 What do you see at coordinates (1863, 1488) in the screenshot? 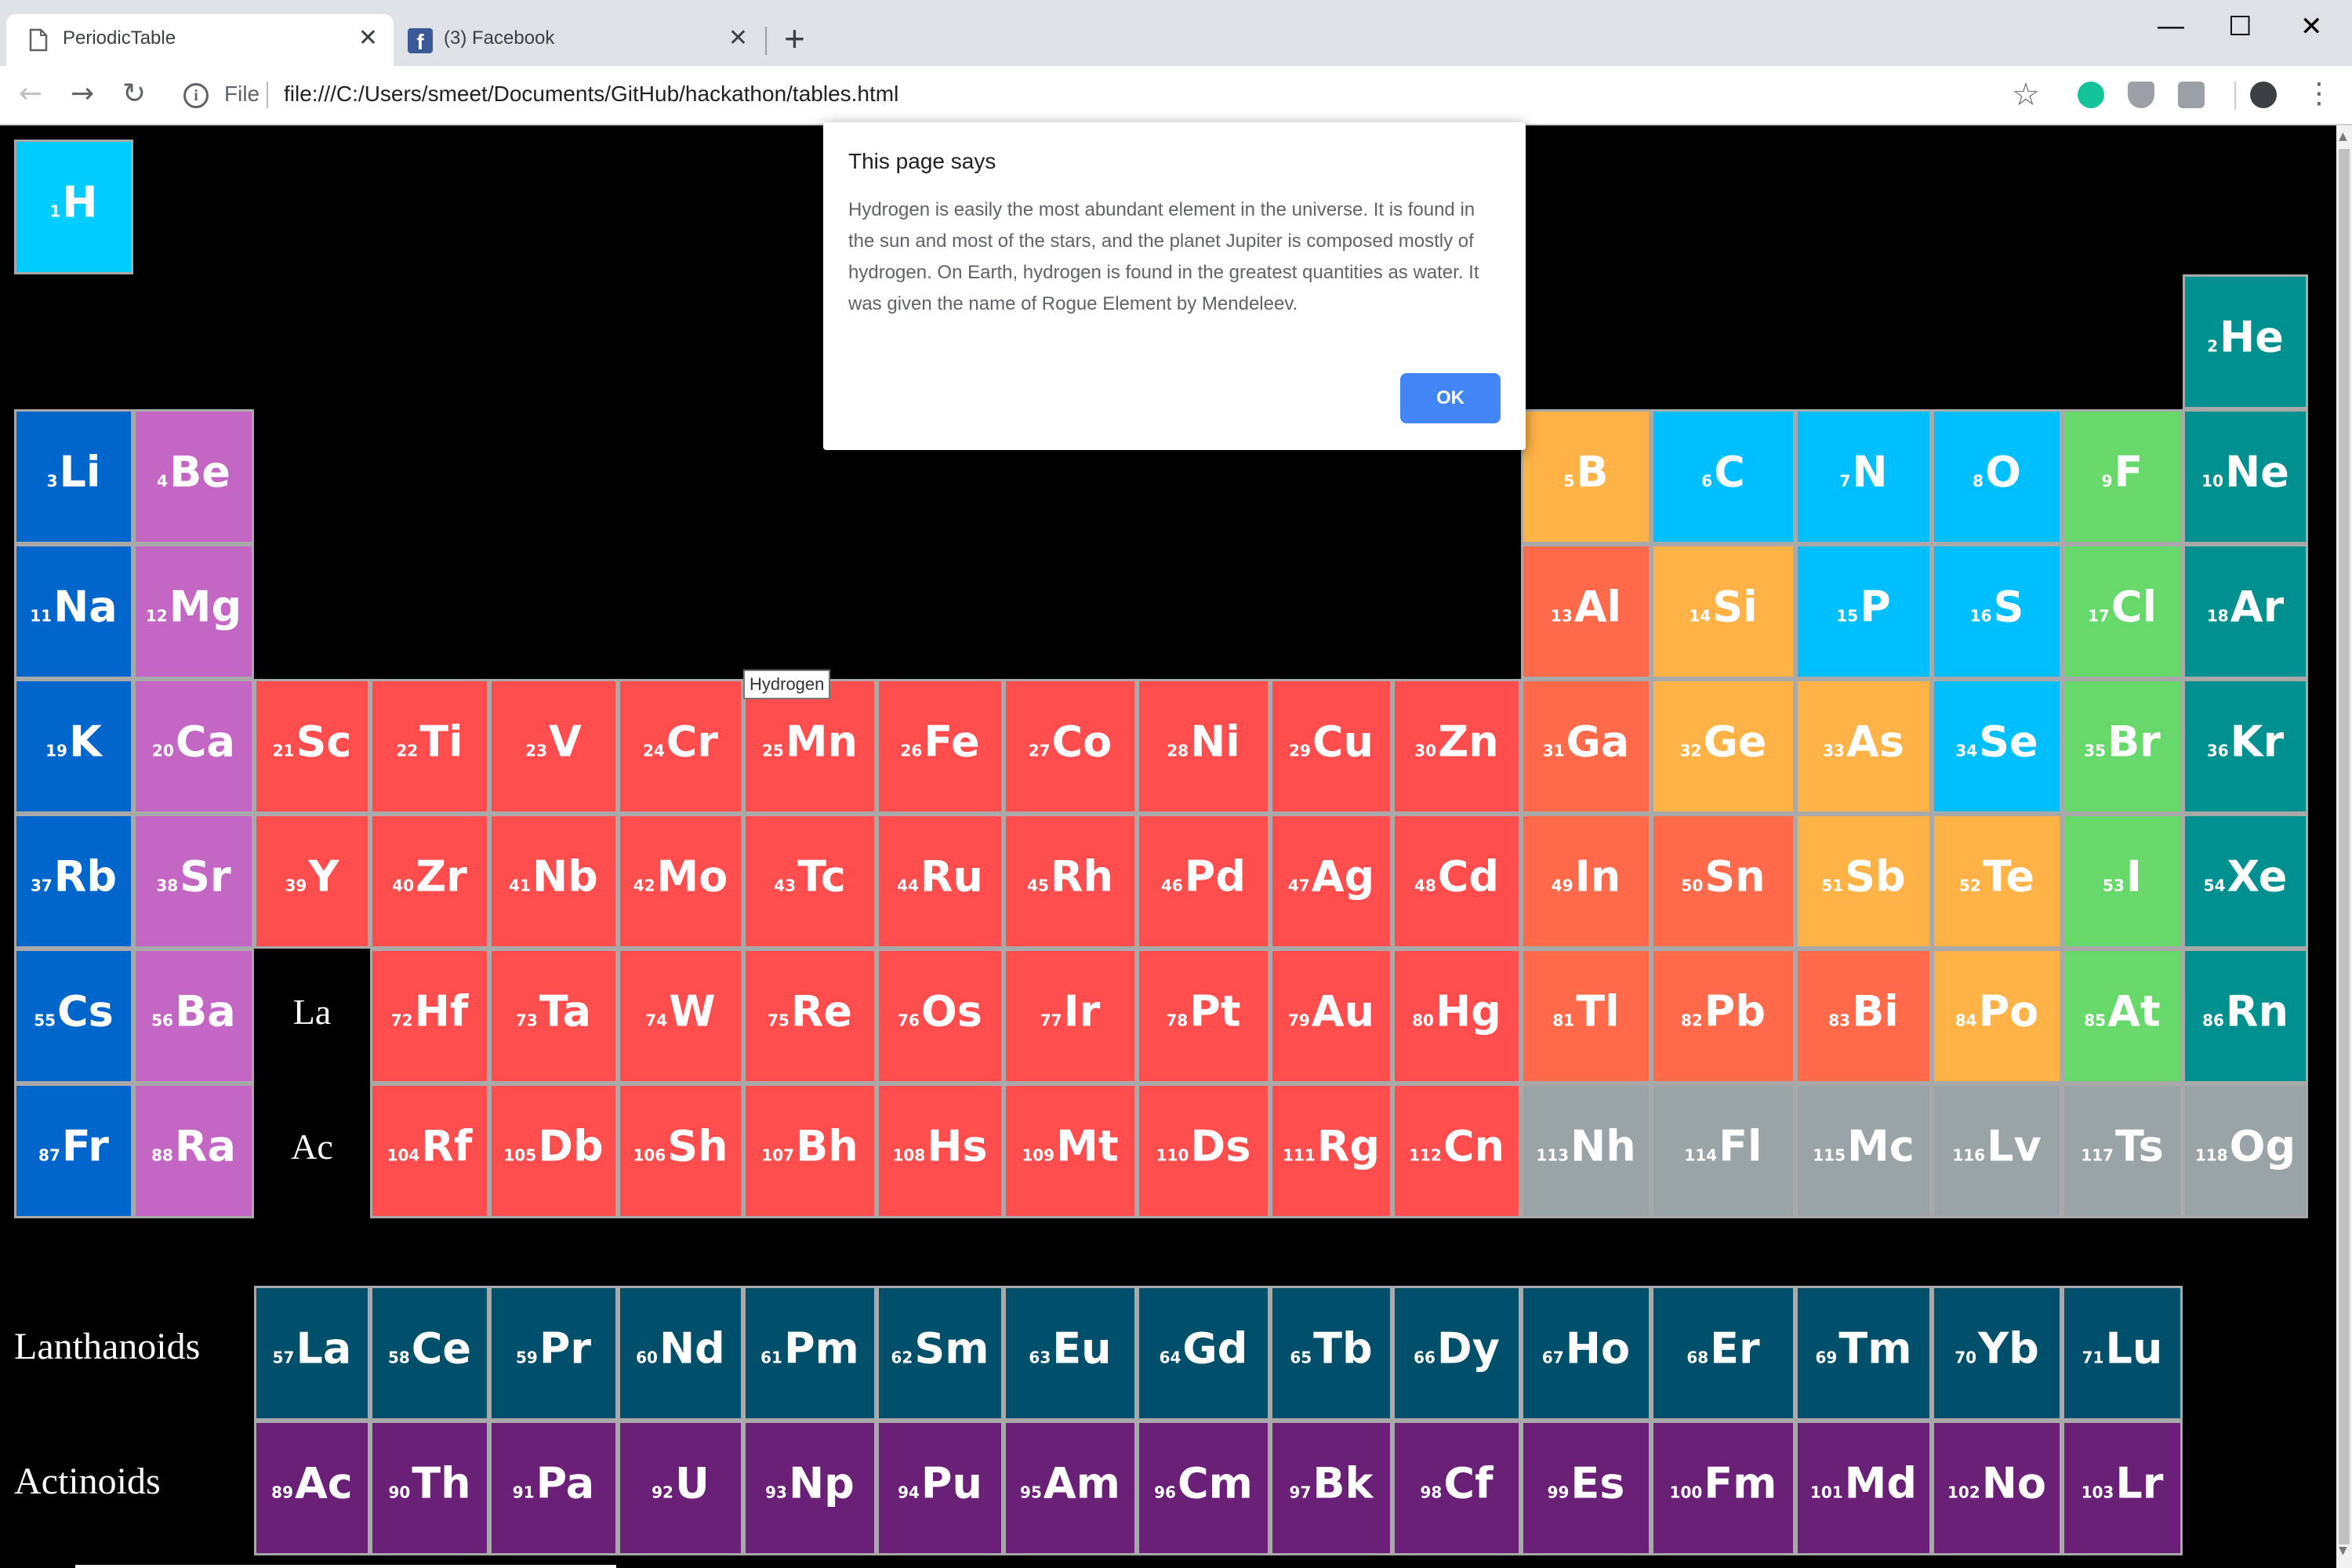
I see `element-cell-md-actinoids: 101Md` at bounding box center [1863, 1488].